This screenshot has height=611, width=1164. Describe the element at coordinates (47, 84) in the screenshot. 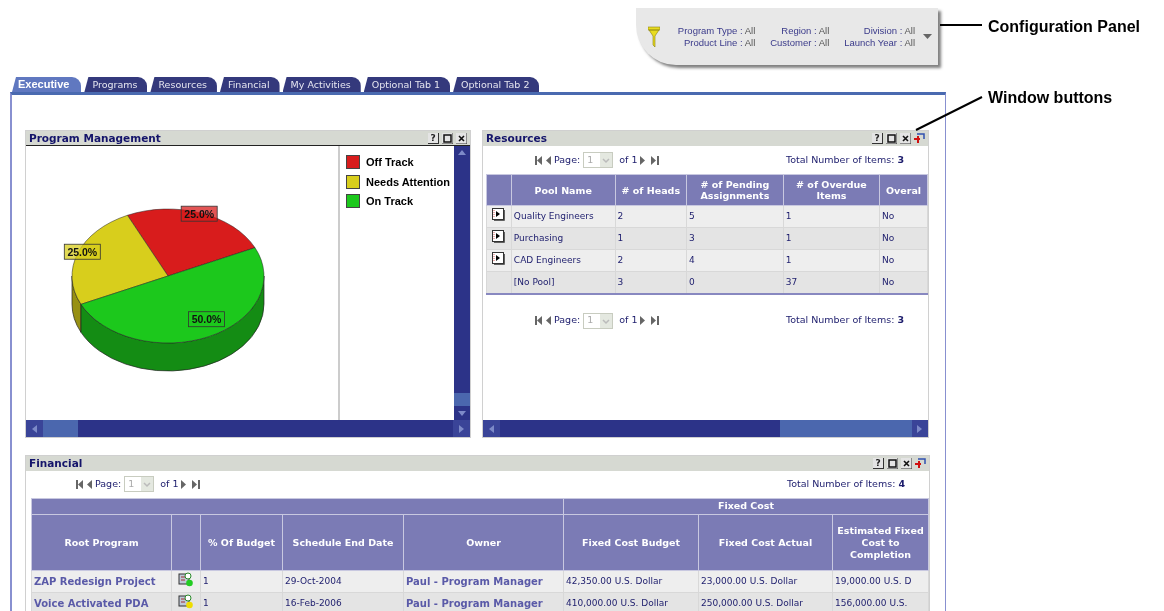

I see `tab: Executive` at that location.